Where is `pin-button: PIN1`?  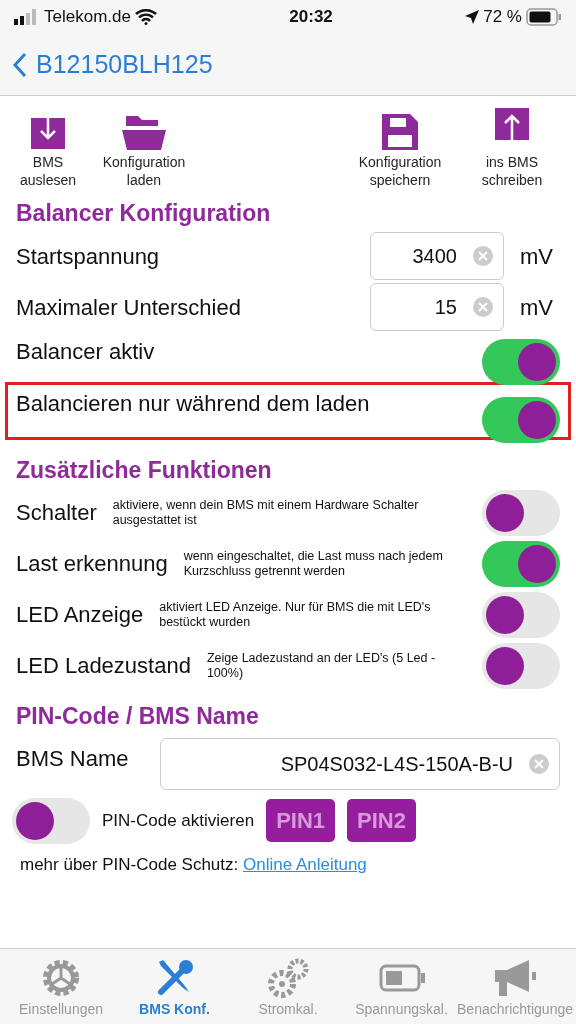
pin-button: PIN1 is located at coordinates (301, 820).